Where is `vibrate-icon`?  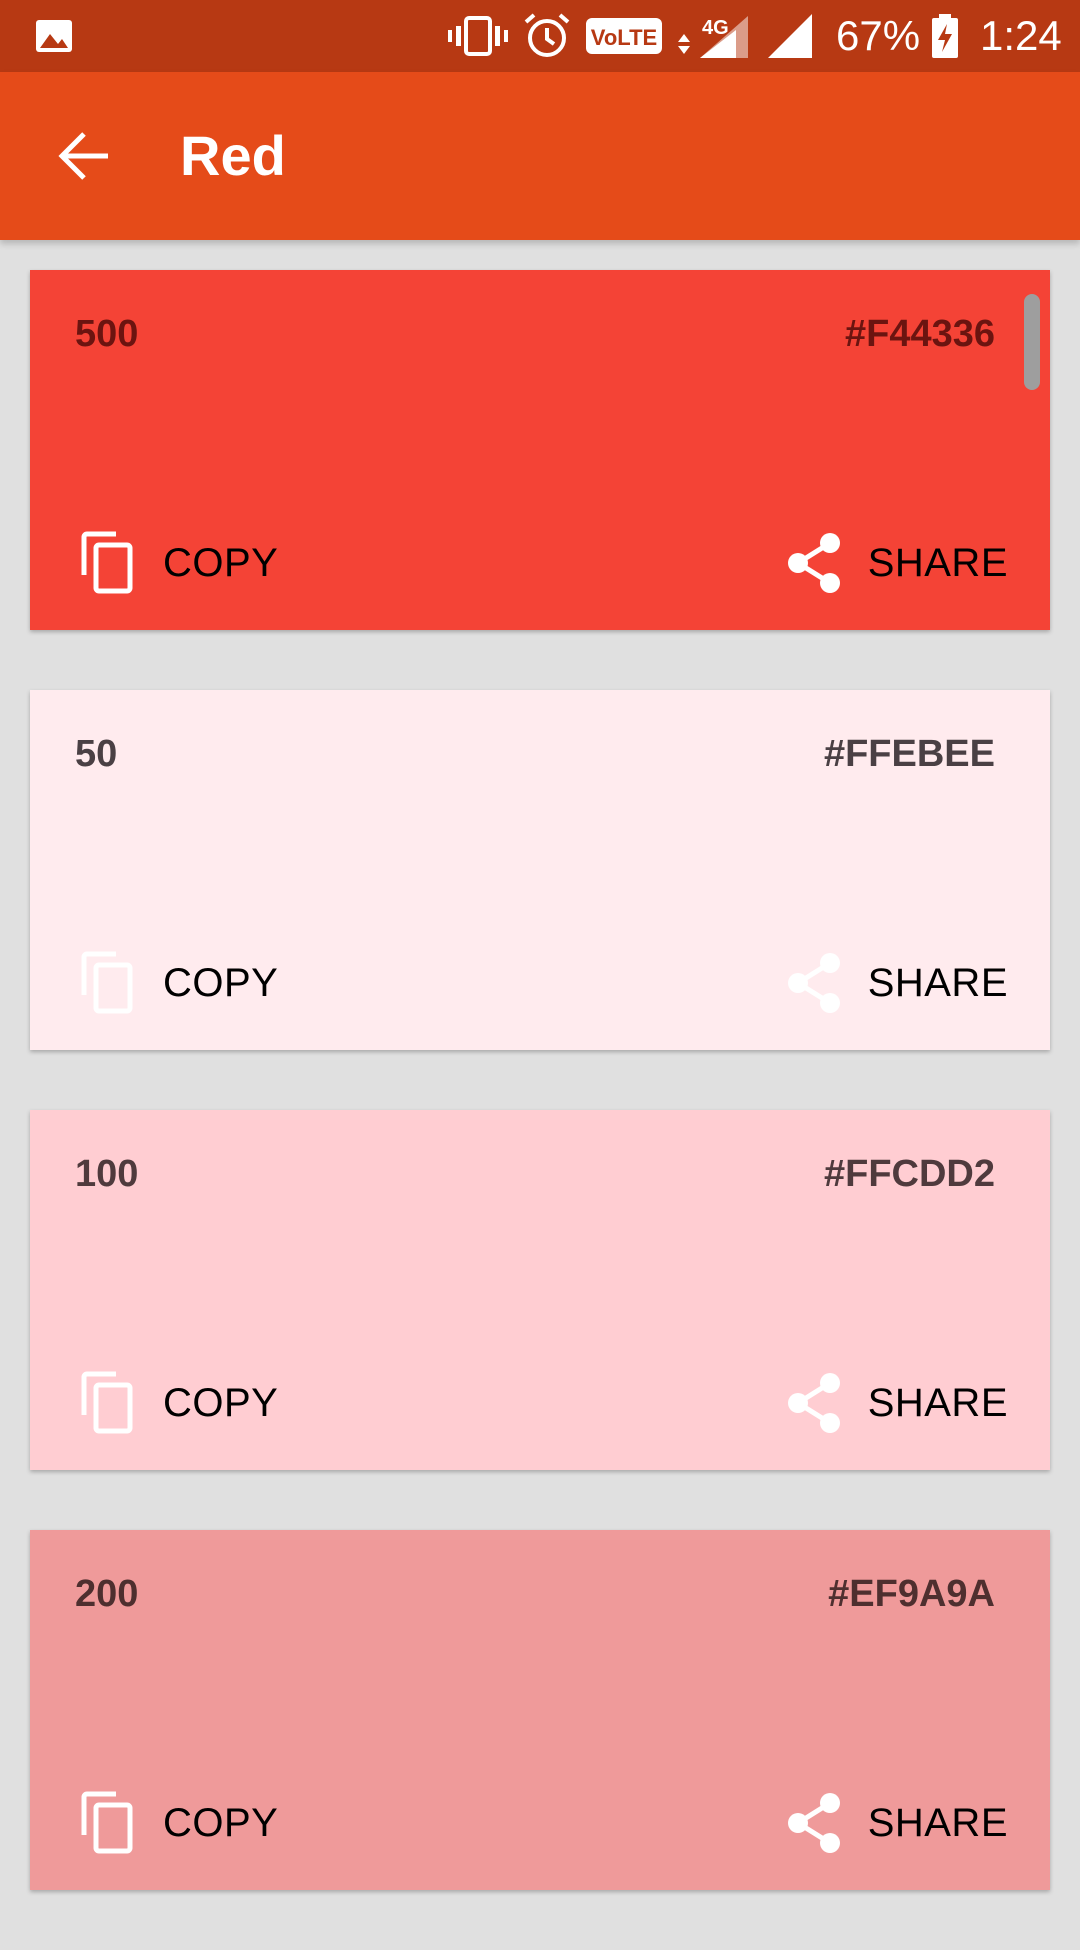 vibrate-icon is located at coordinates (478, 36).